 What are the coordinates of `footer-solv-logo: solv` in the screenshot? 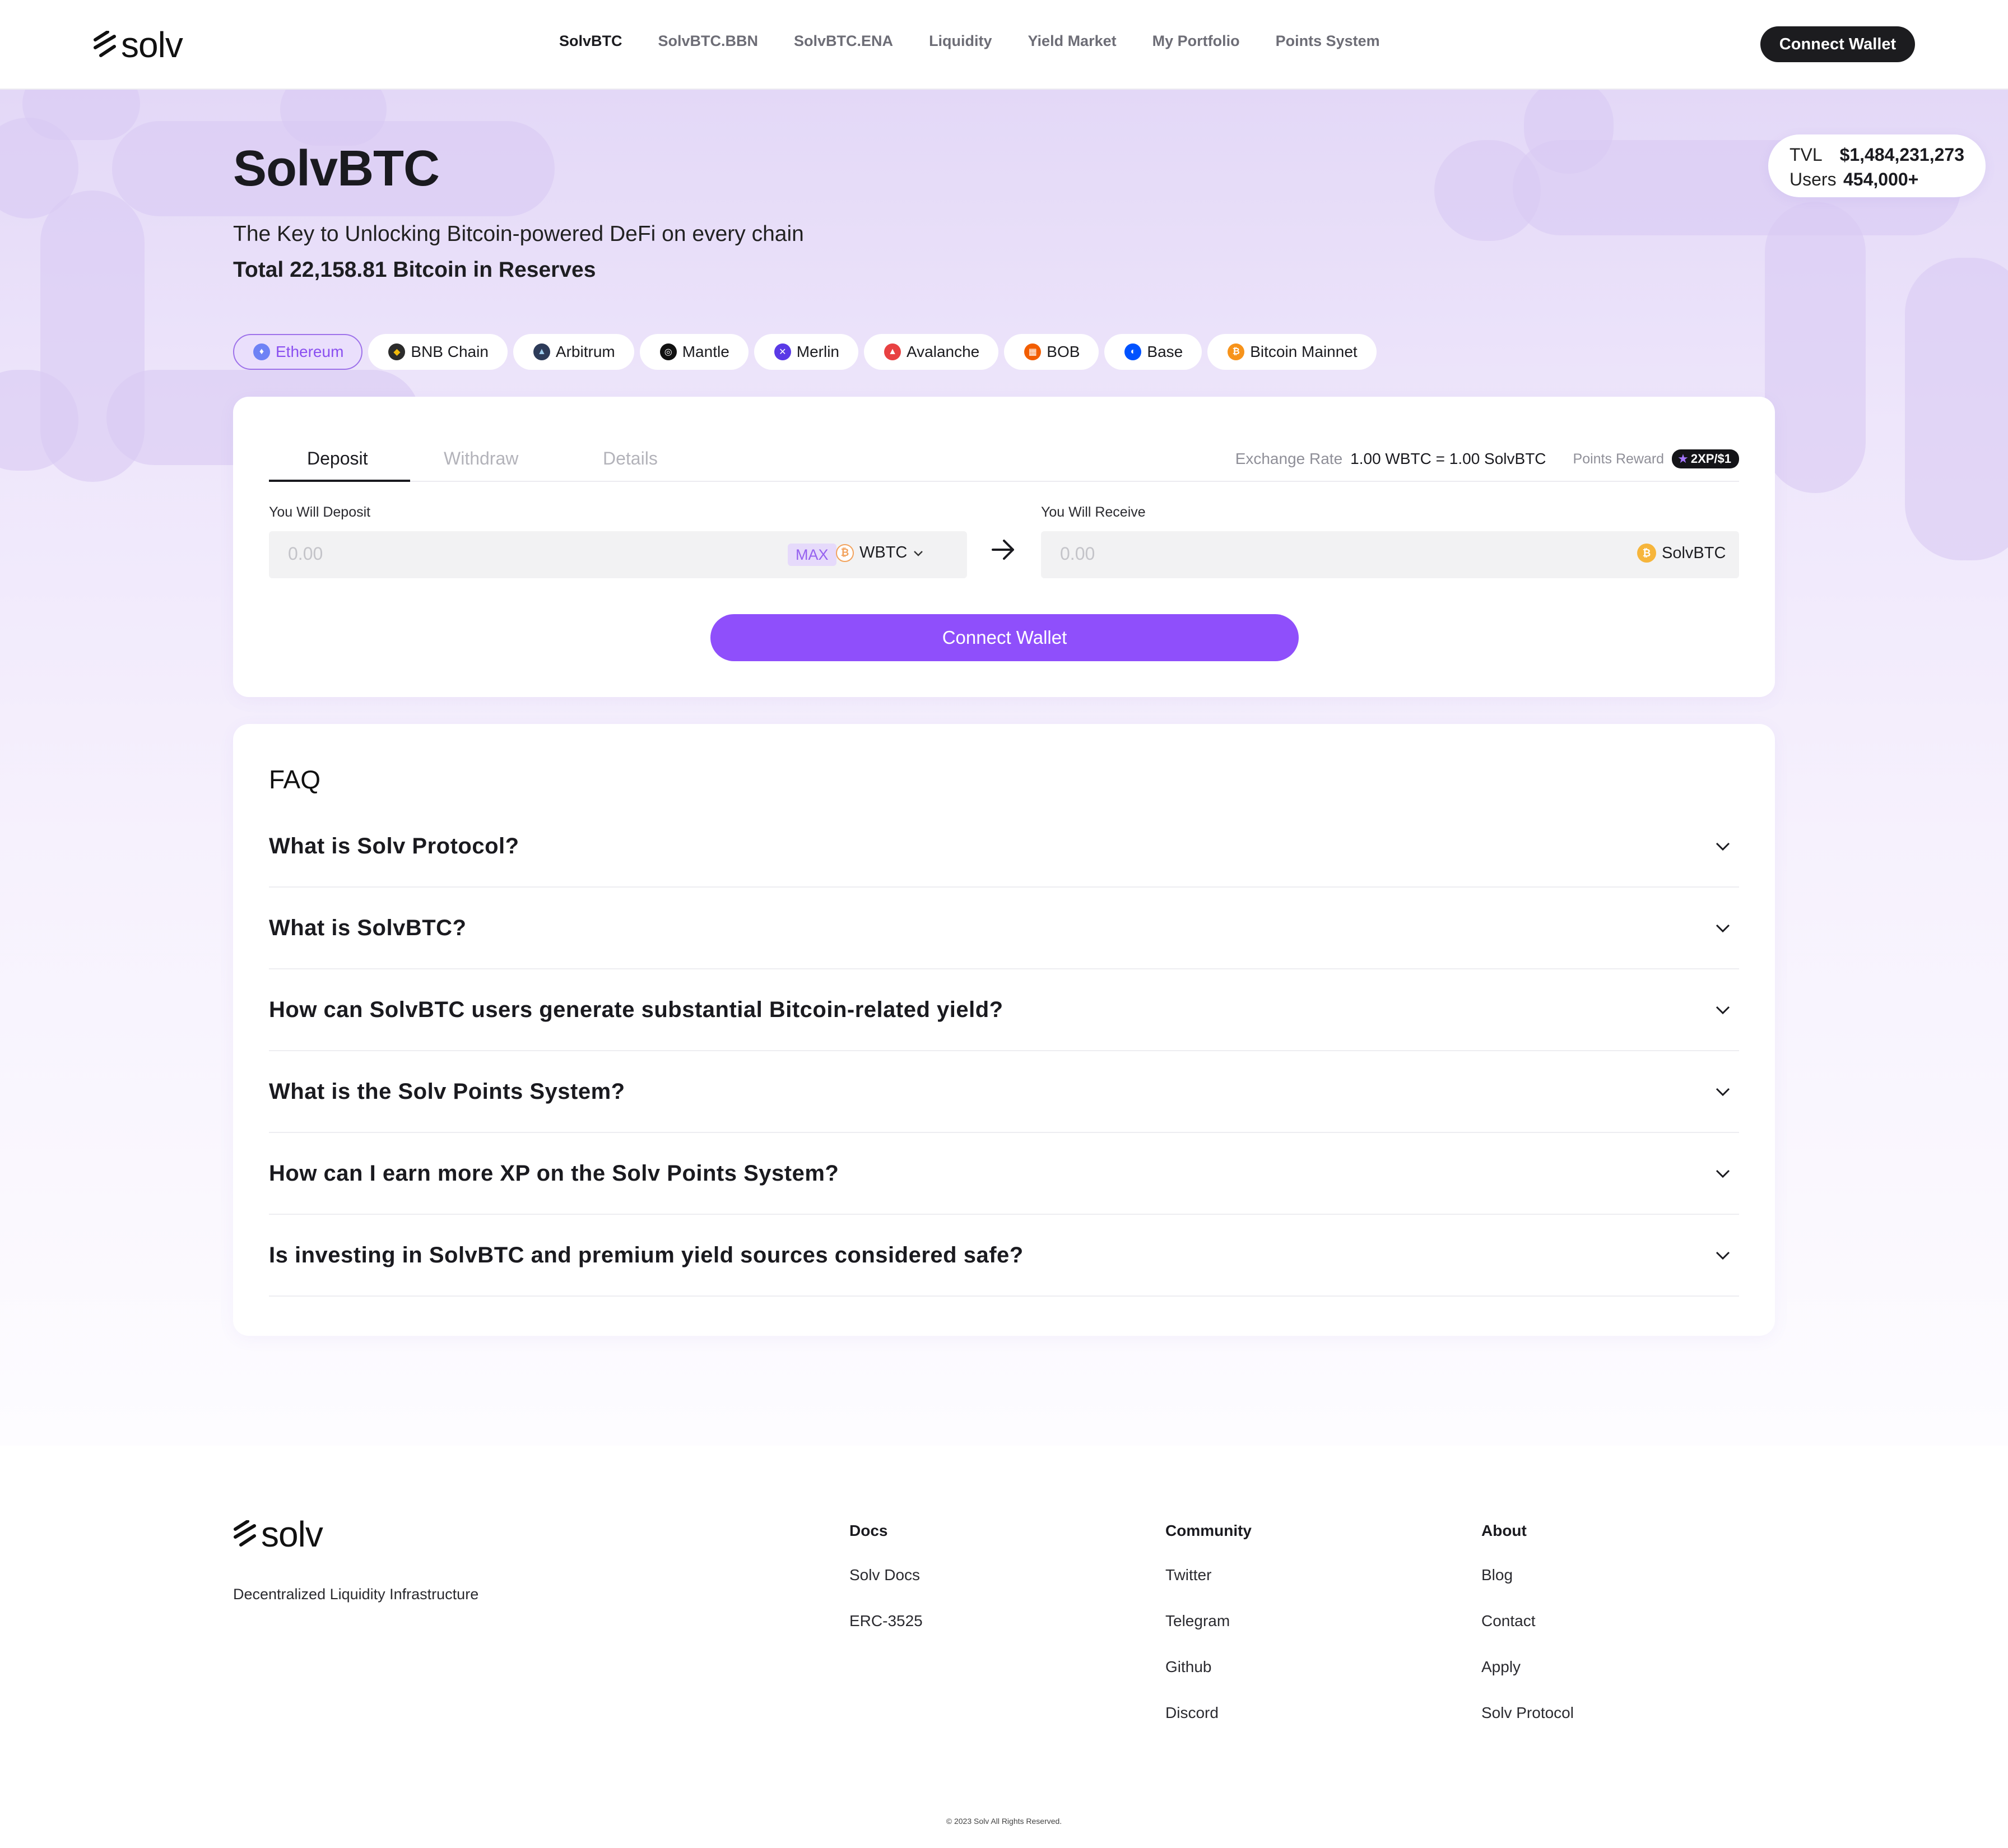 It's located at (278, 1534).